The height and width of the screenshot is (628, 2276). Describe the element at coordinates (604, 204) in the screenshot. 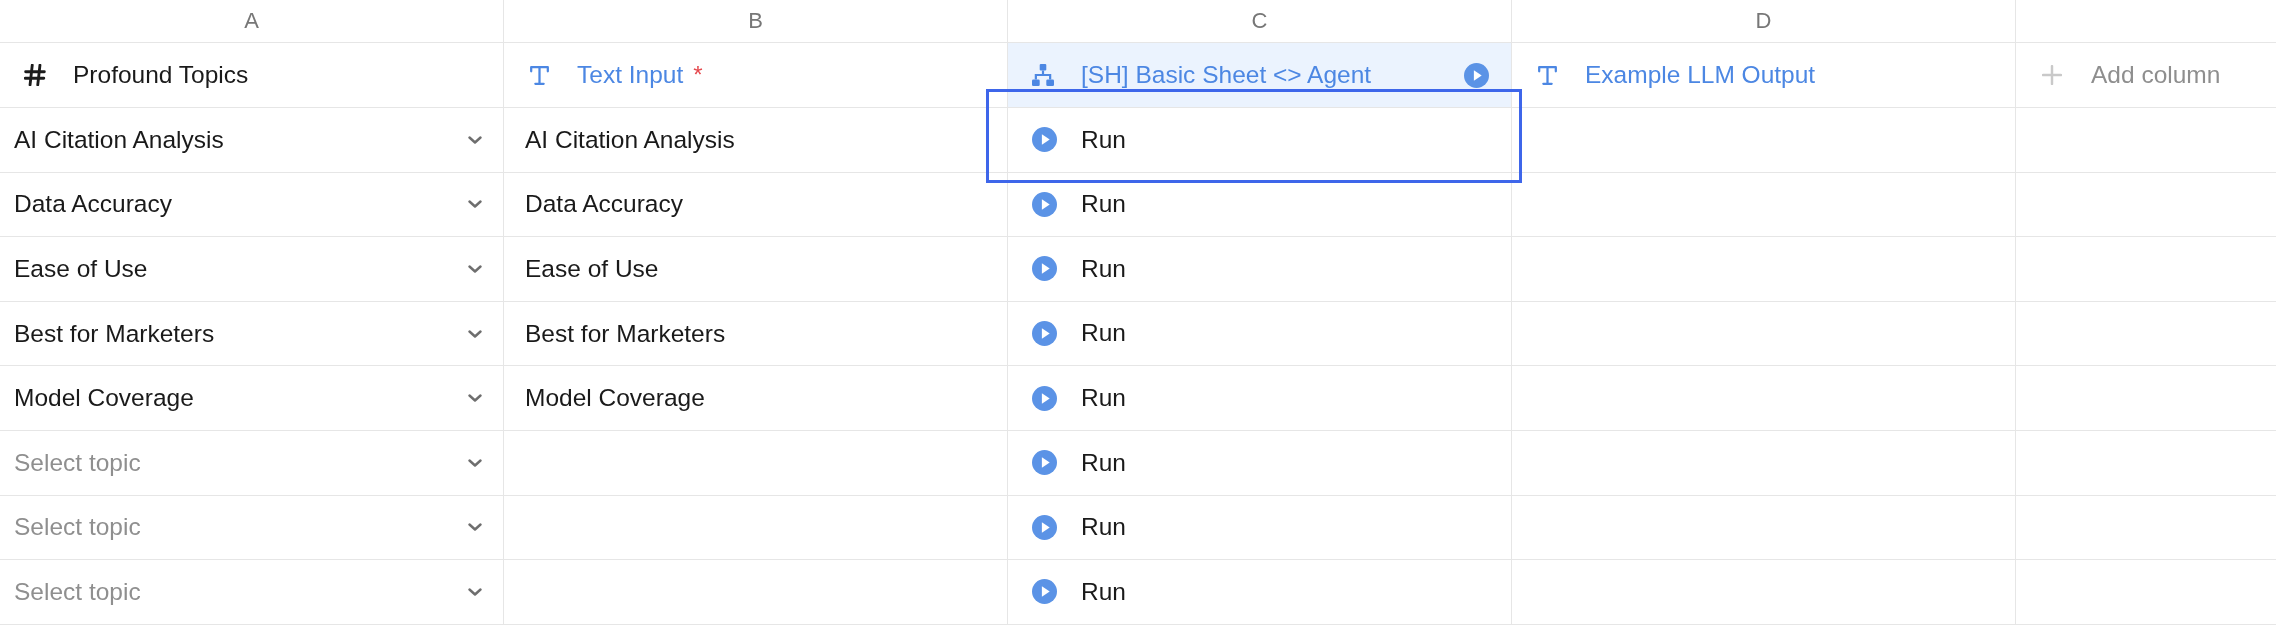

I see `cell-text: Data Accuracy` at that location.